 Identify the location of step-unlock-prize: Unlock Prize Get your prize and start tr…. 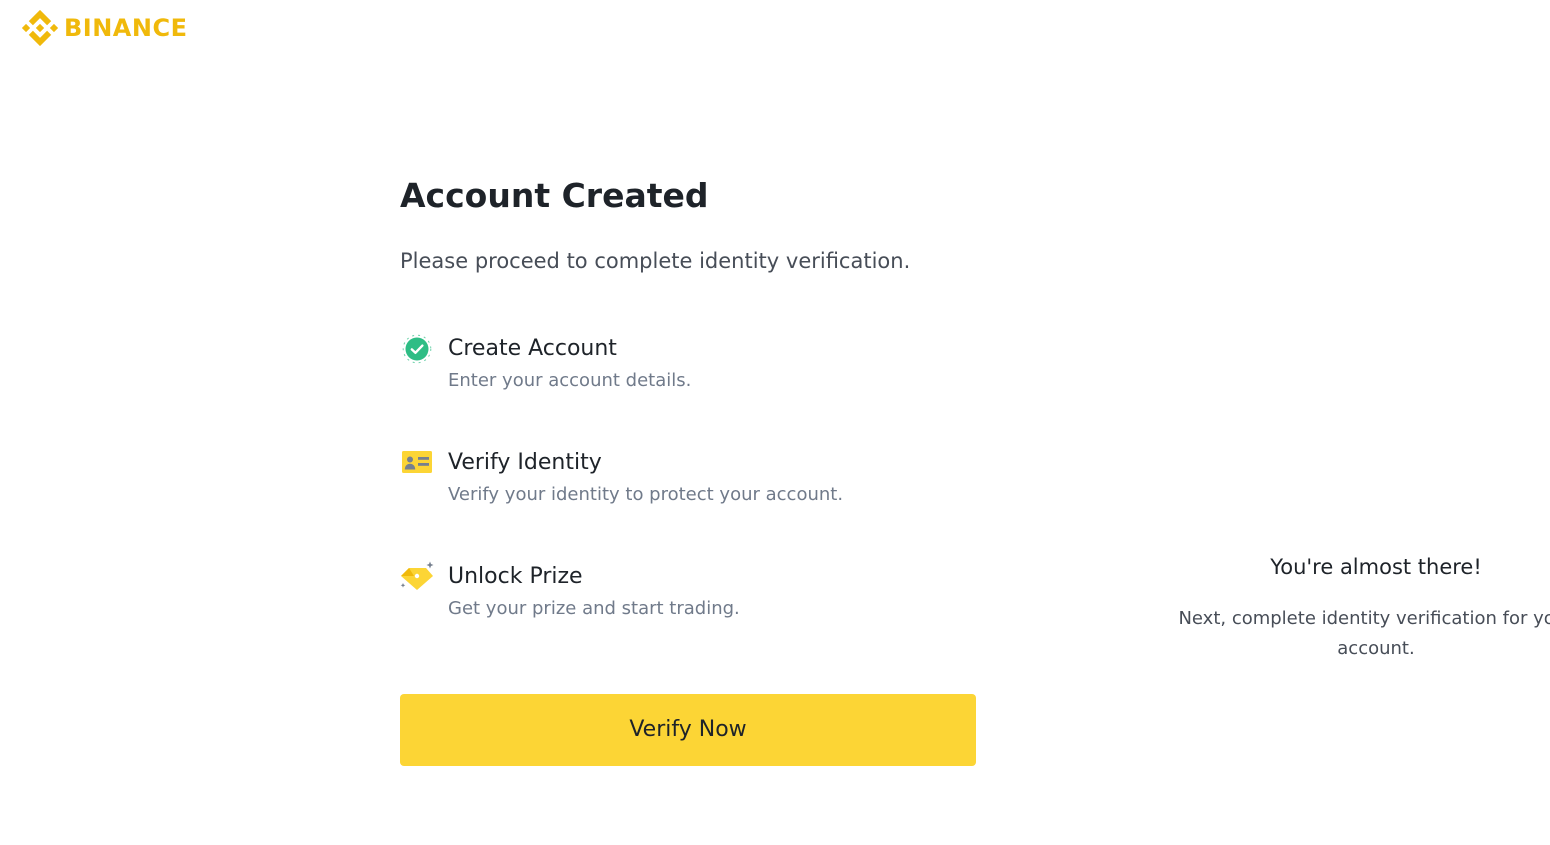
(688, 618).